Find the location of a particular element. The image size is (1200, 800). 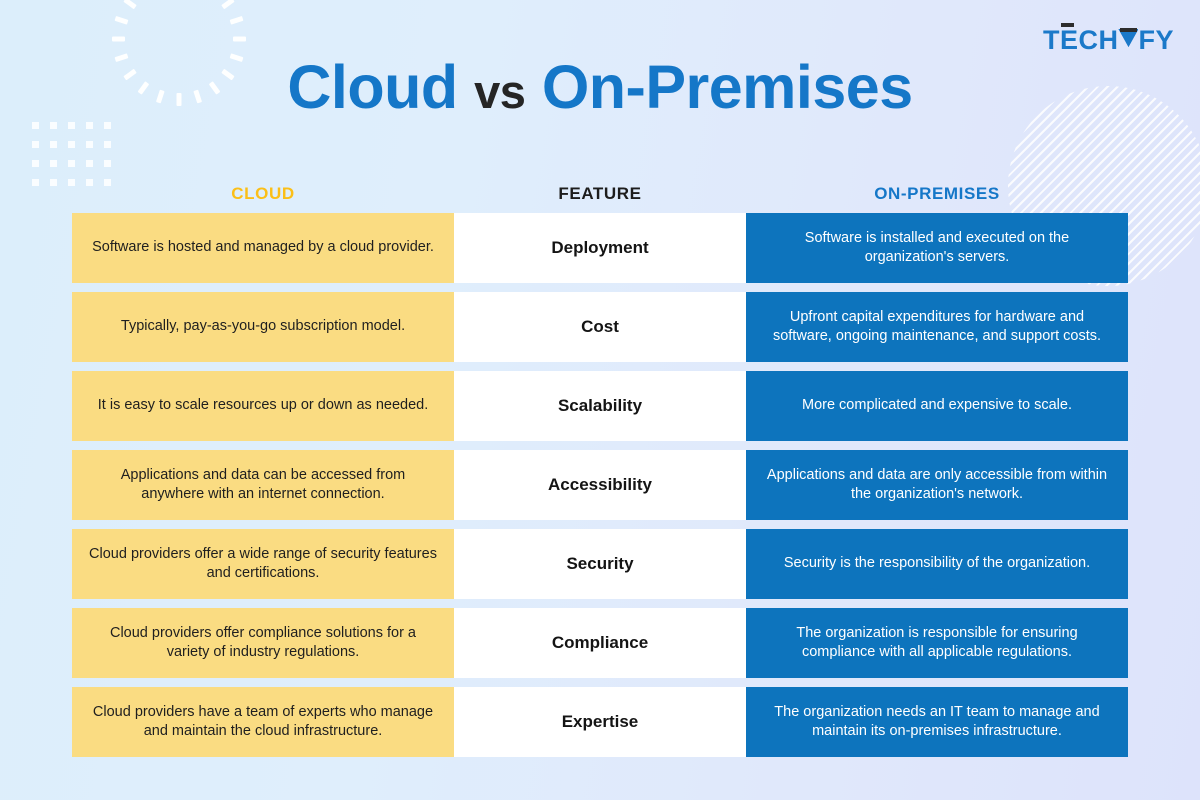

cell-feature: Compliance is located at coordinates (600, 643).